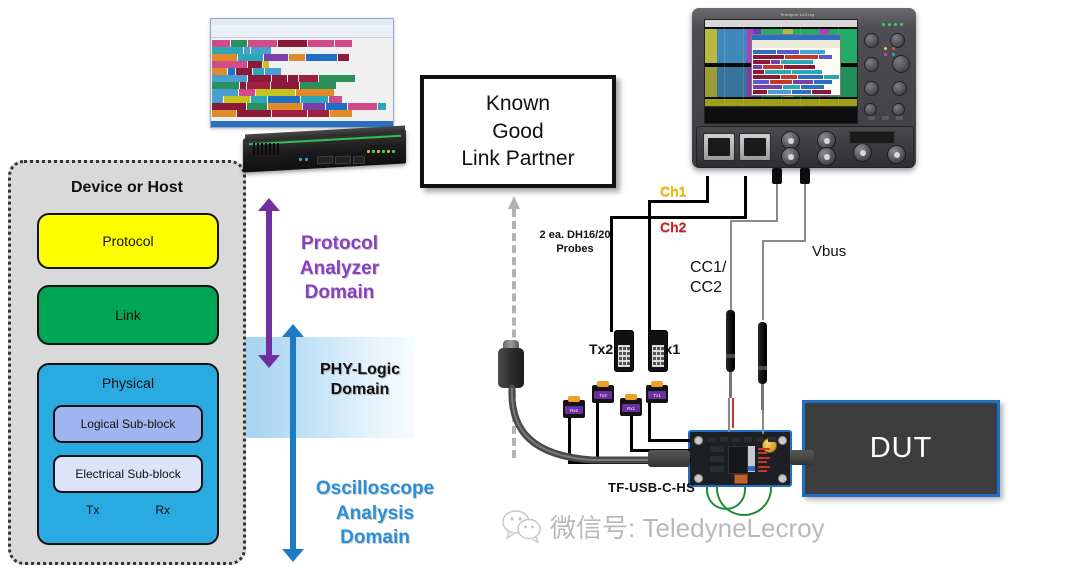  I want to click on stack-layer-physical-label: Physical, so click(128, 383).